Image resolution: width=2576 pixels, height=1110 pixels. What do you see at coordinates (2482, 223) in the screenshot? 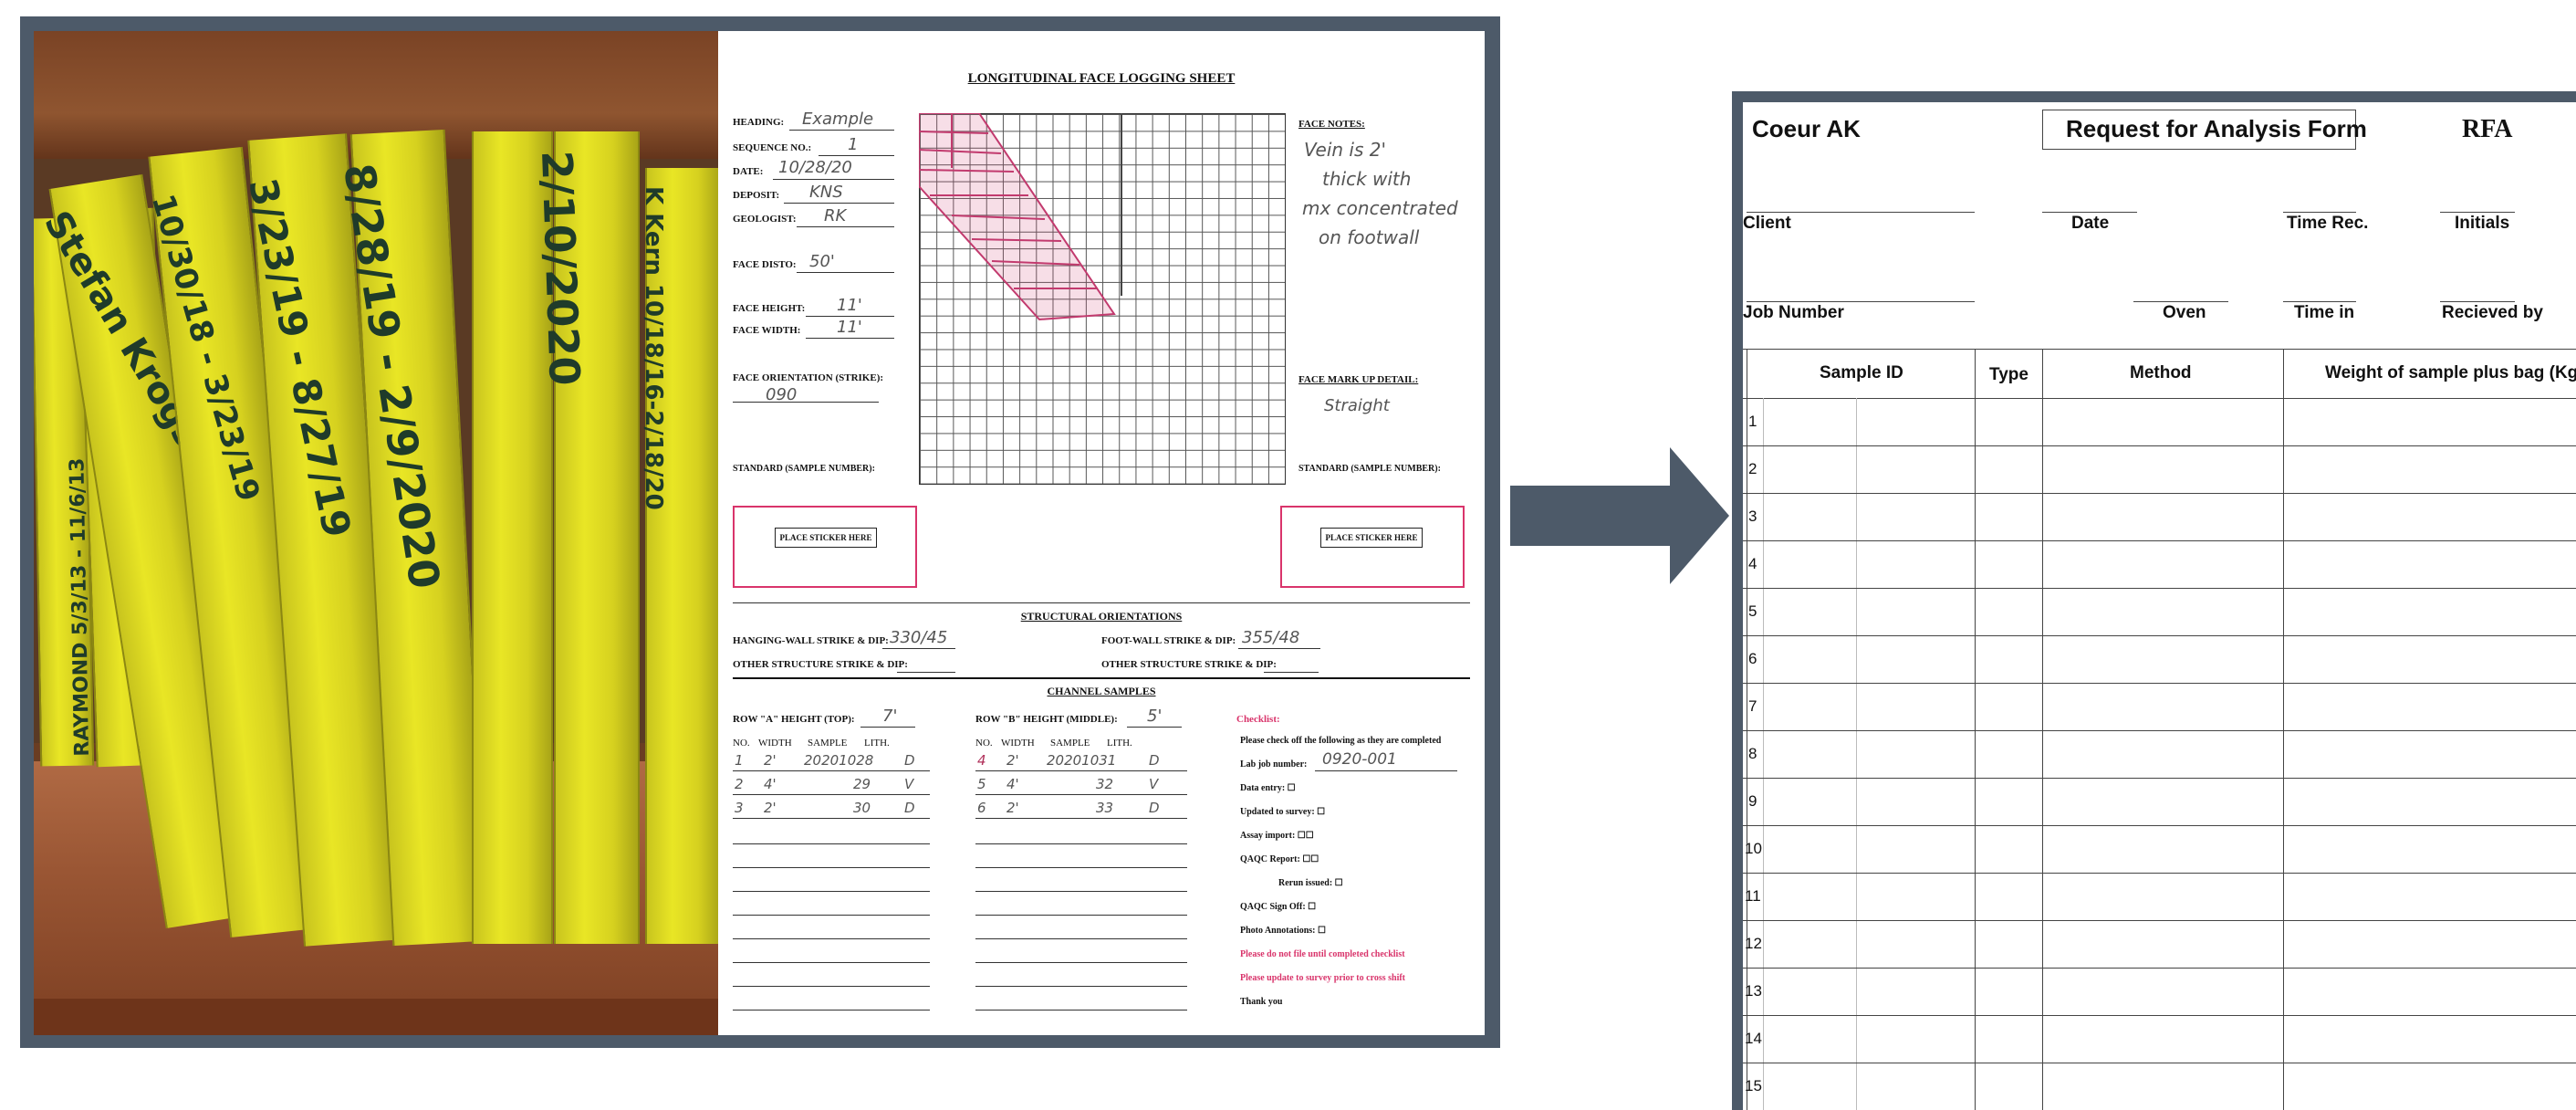
I see `initials-label: Initials` at bounding box center [2482, 223].